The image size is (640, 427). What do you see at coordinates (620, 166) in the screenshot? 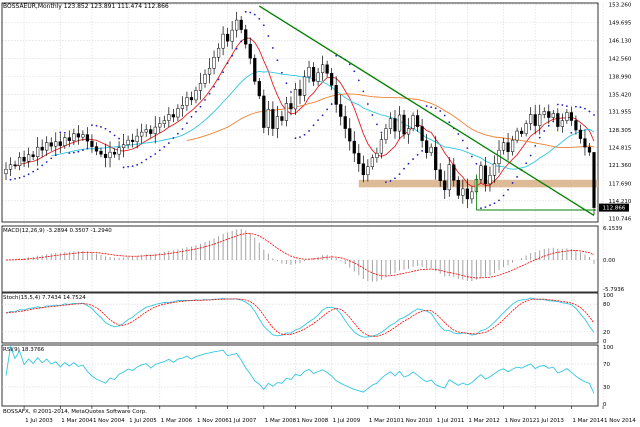
I see `y-tick-label: 121.360` at bounding box center [620, 166].